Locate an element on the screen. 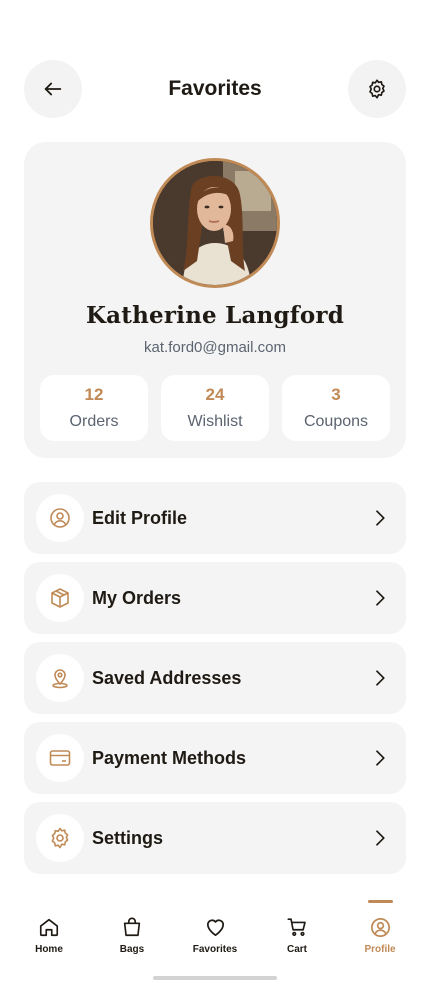 The image size is (430, 990). avatar is located at coordinates (215, 223).